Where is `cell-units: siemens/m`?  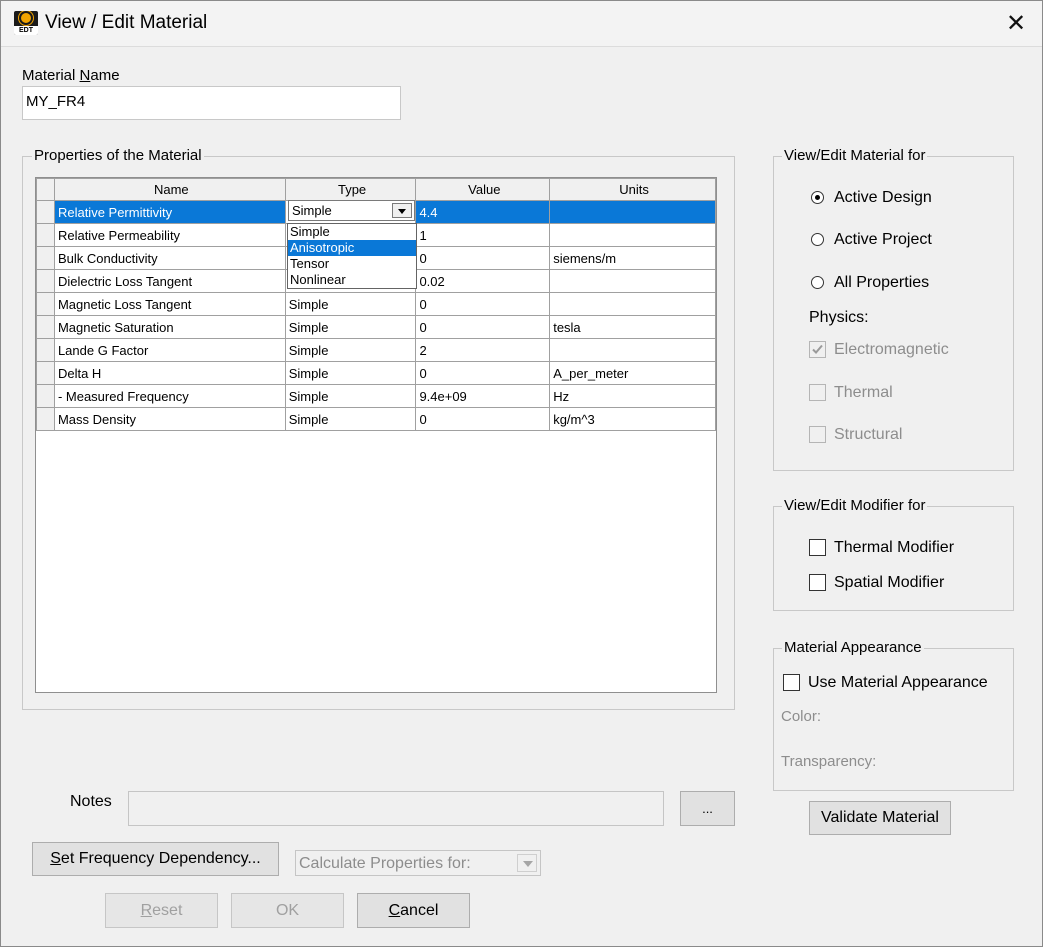
cell-units: siemens/m is located at coordinates (632, 258).